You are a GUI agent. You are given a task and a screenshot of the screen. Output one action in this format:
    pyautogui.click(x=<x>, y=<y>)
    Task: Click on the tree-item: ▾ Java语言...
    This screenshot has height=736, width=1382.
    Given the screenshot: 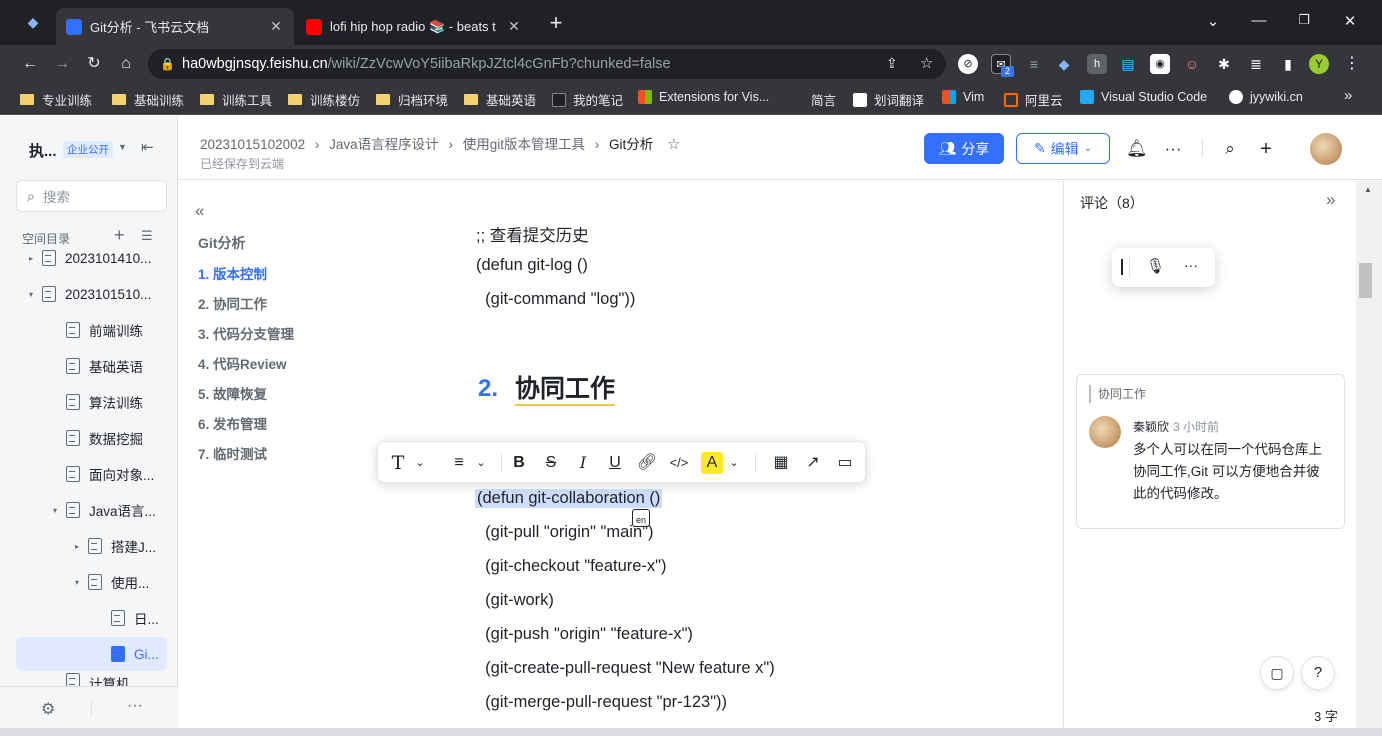 What is the action you would take?
    pyautogui.click(x=89, y=510)
    